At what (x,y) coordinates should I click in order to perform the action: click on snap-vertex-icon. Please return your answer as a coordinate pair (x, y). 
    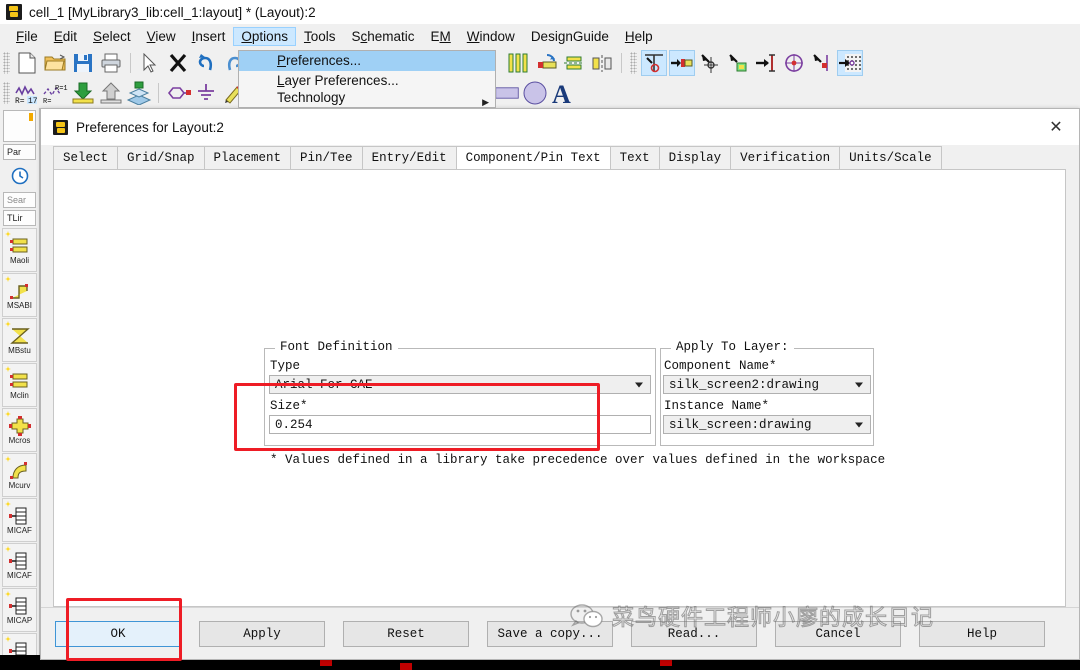
    Looking at the image, I should click on (710, 63).